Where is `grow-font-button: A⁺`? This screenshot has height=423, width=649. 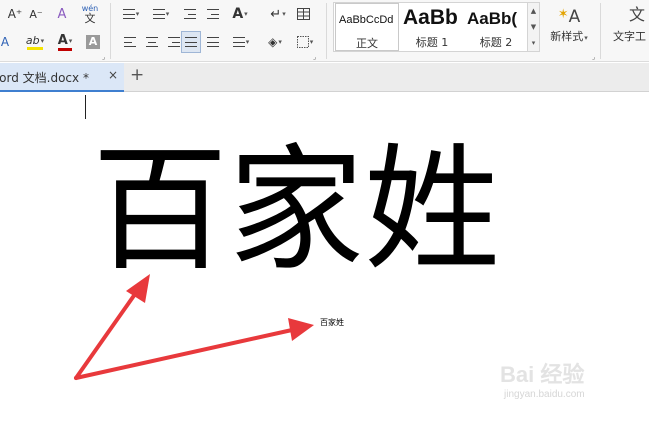 grow-font-button: A⁺ is located at coordinates (15, 14).